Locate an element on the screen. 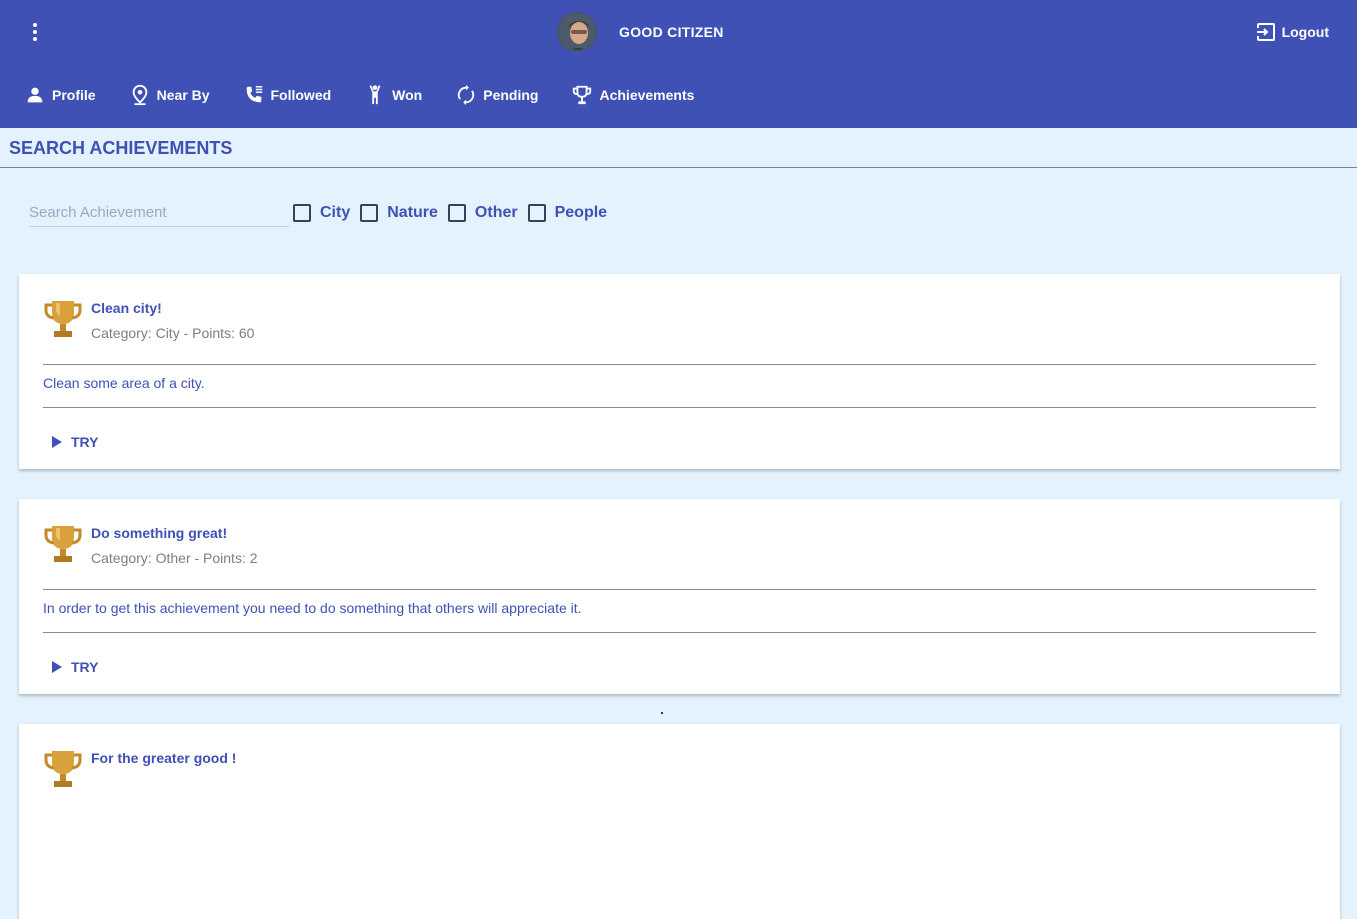  phone-icon is located at coordinates (254, 94).